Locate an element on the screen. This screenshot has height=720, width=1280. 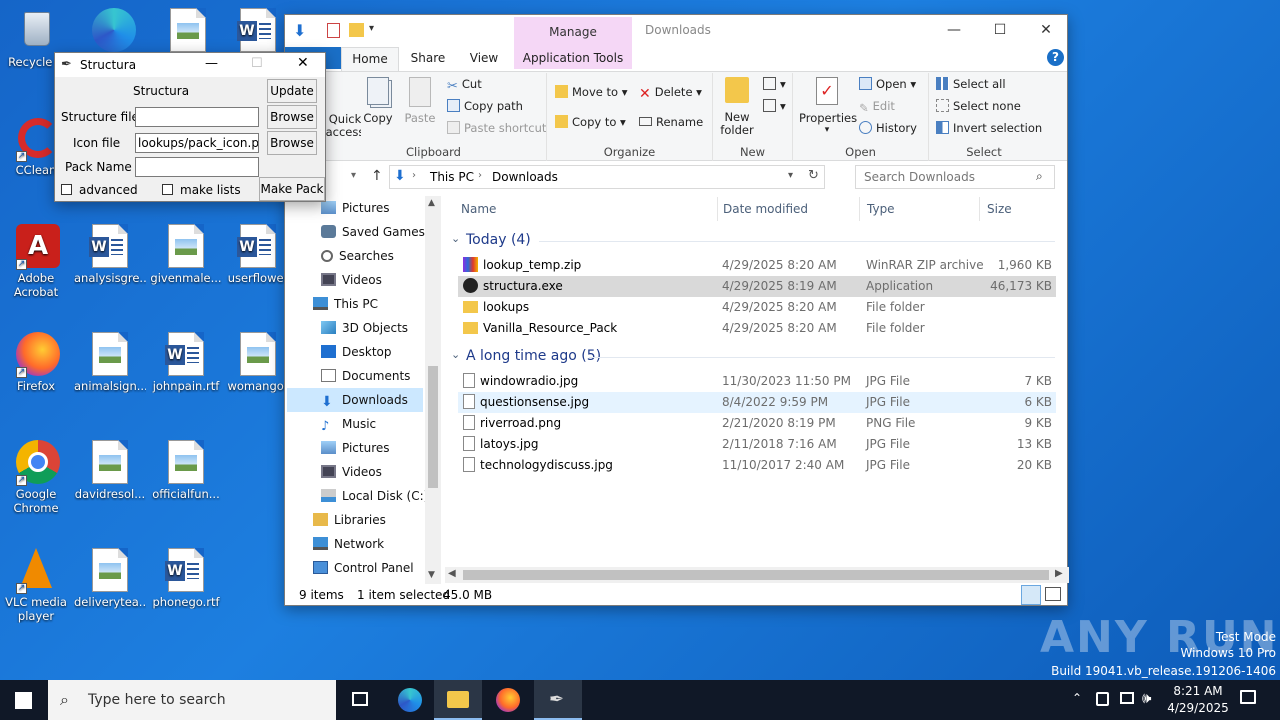
advanced-checkbox: advanced is located at coordinates (99, 190).